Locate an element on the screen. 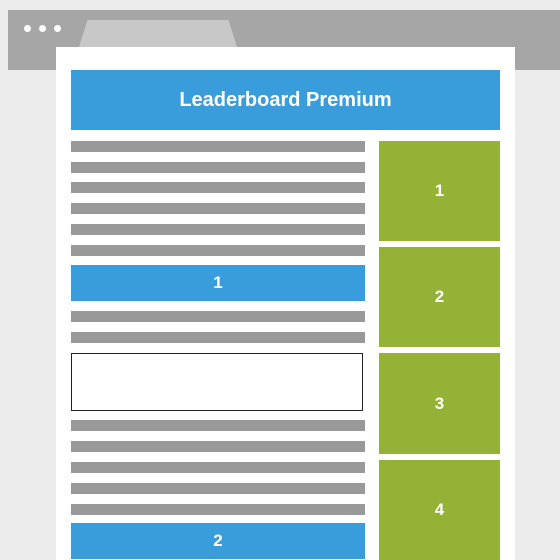  sidebar-ad-1: 1 is located at coordinates (439, 191).